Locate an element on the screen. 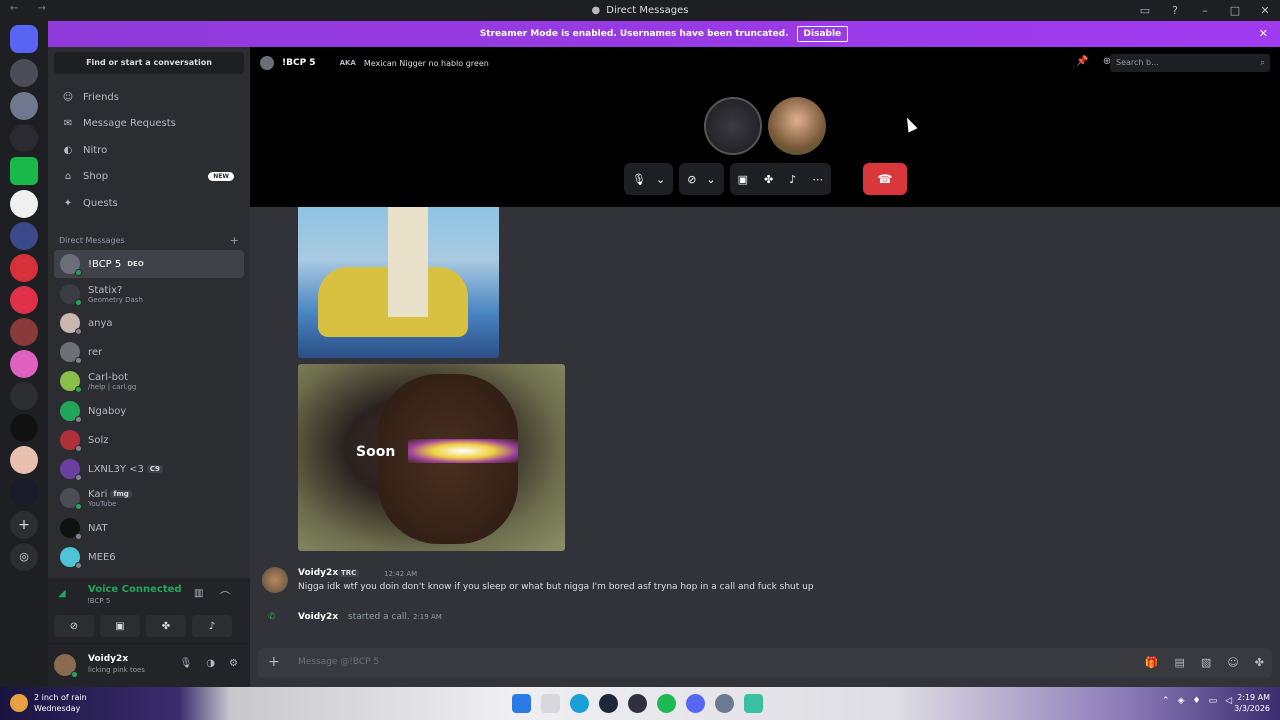 The image size is (1280, 720). hang-up-button: ☎ is located at coordinates (885, 179).